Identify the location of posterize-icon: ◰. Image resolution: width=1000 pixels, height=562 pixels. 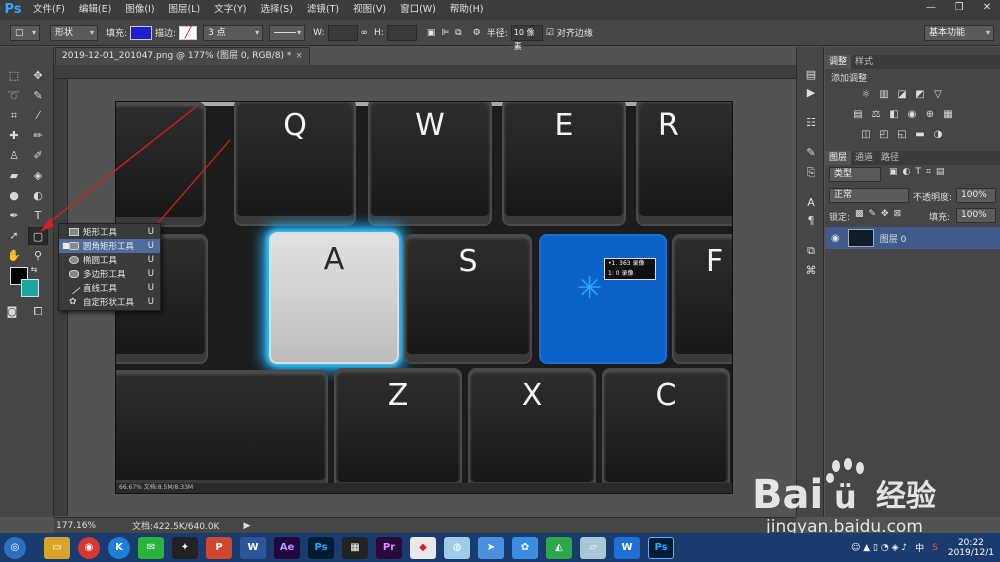
(884, 135).